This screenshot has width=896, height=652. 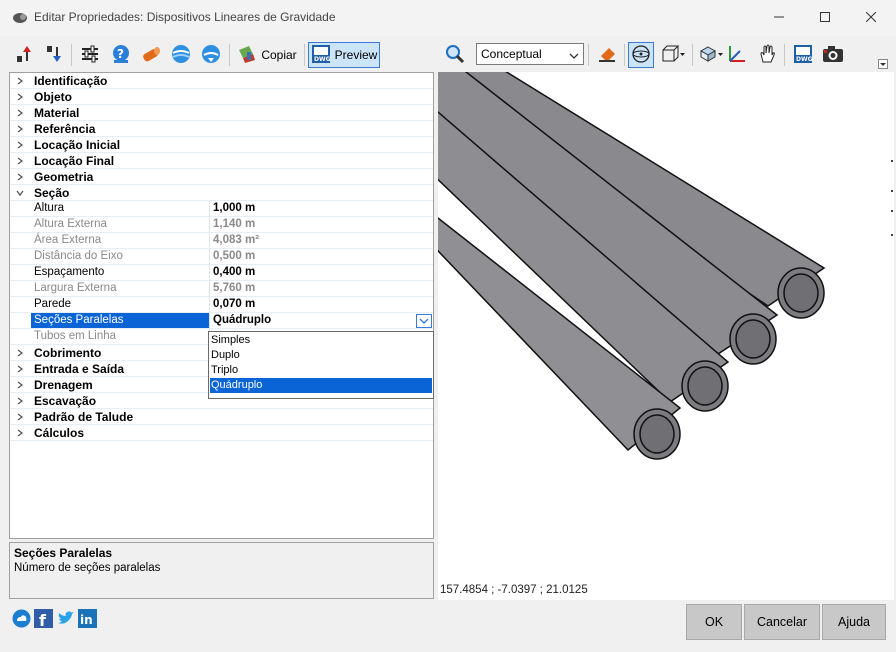 I want to click on export-dwg-button: DWG, so click(x=803, y=55).